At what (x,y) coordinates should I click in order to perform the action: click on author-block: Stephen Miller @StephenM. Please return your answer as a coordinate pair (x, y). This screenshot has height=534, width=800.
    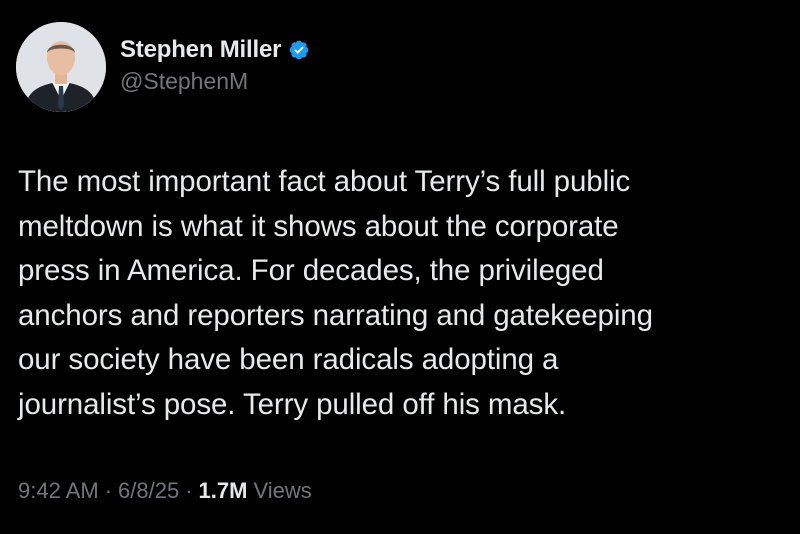
    Looking at the image, I should click on (215, 64).